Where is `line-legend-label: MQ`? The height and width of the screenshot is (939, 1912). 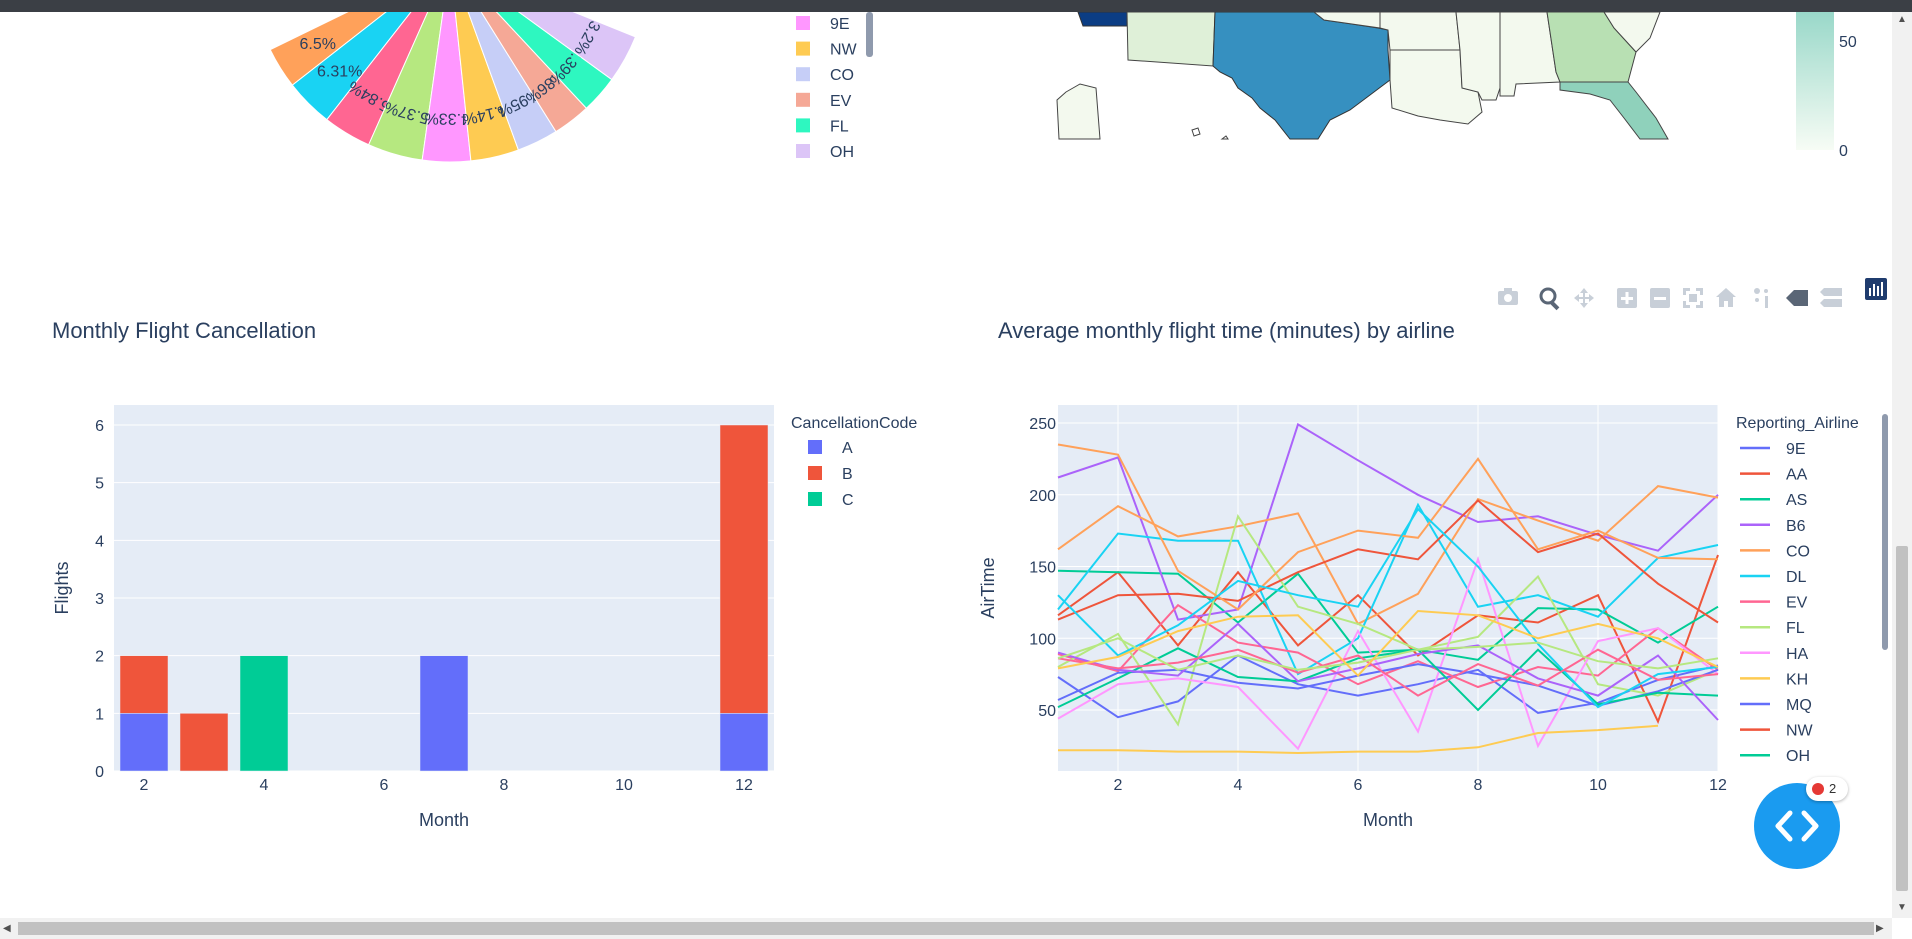
line-legend-label: MQ is located at coordinates (1799, 705).